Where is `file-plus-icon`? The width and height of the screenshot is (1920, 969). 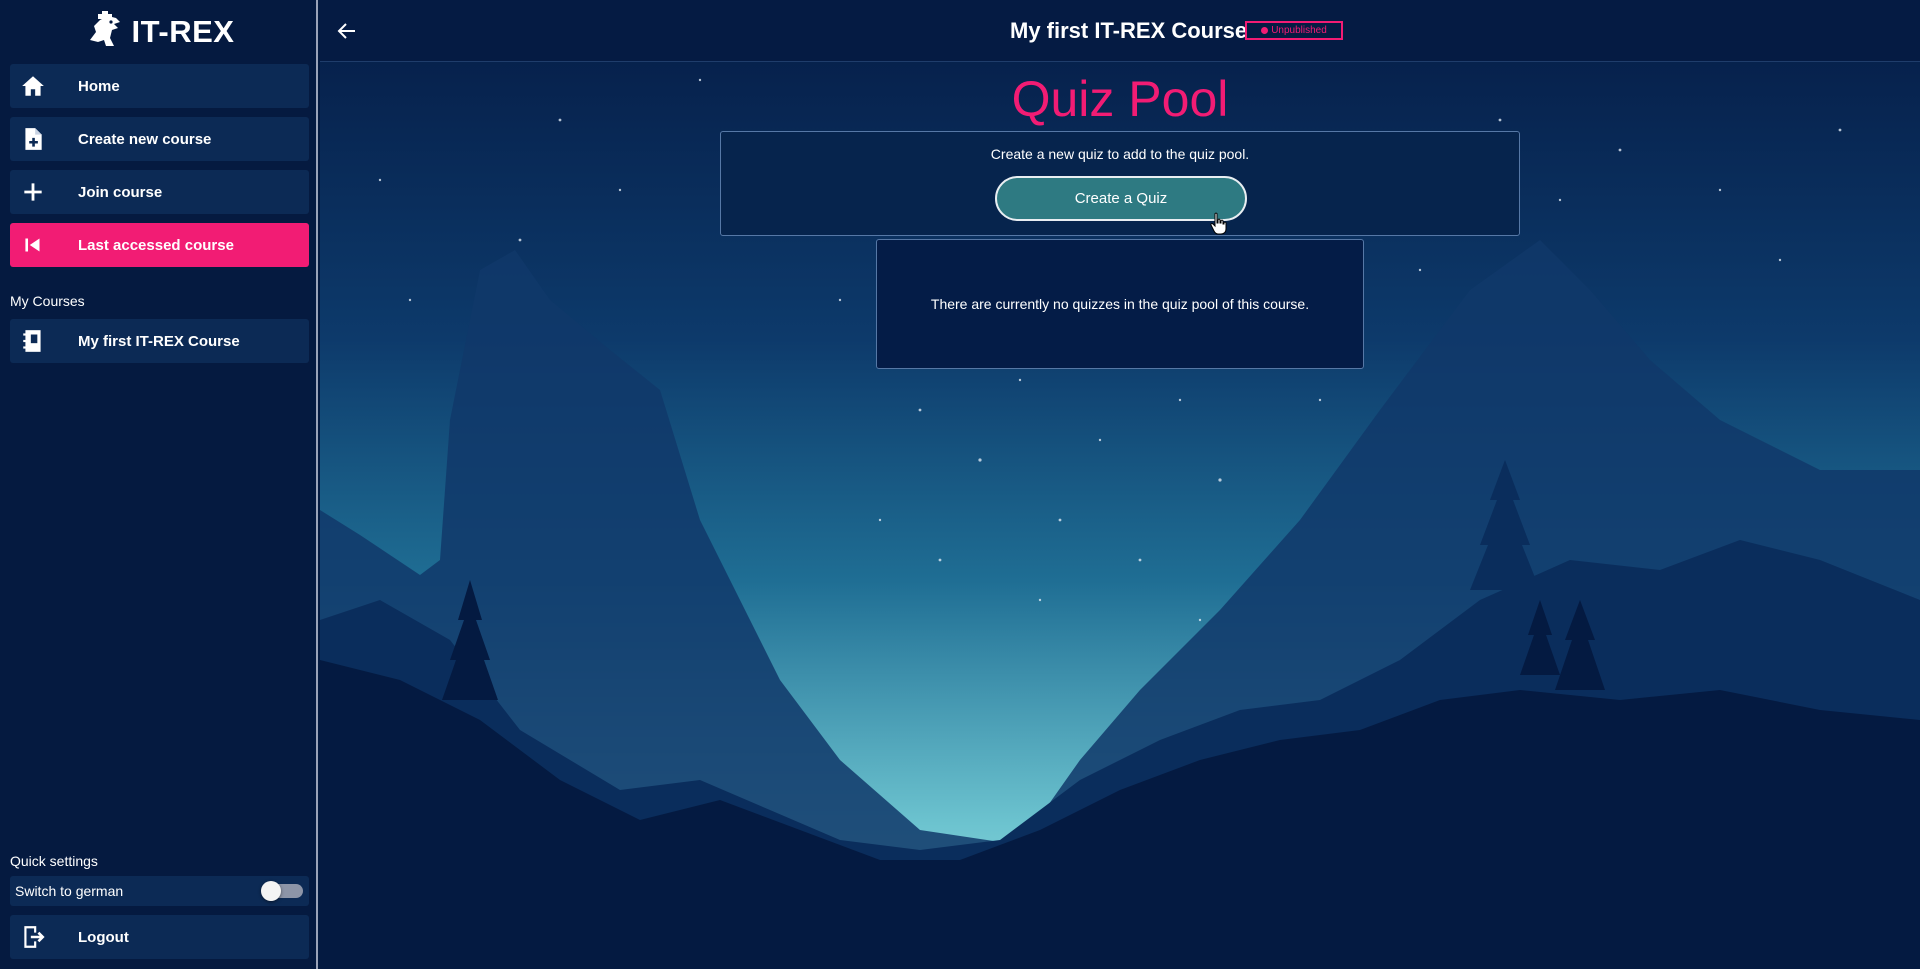
file-plus-icon is located at coordinates (42, 139).